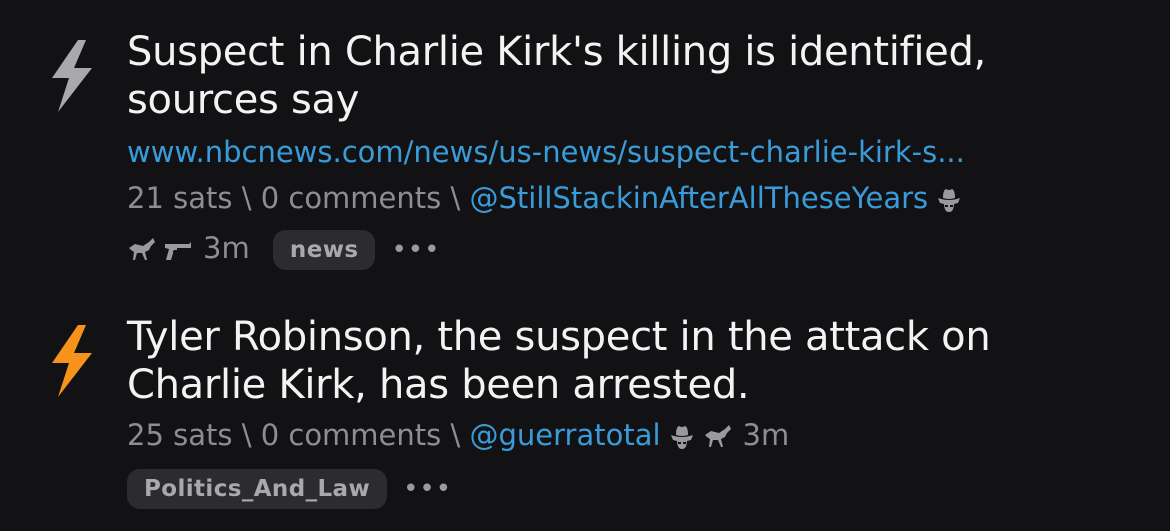 This screenshot has width=1170, height=531. What do you see at coordinates (627, 487) in the screenshot?
I see `post-meta-row: Politics_And_Law •••` at bounding box center [627, 487].